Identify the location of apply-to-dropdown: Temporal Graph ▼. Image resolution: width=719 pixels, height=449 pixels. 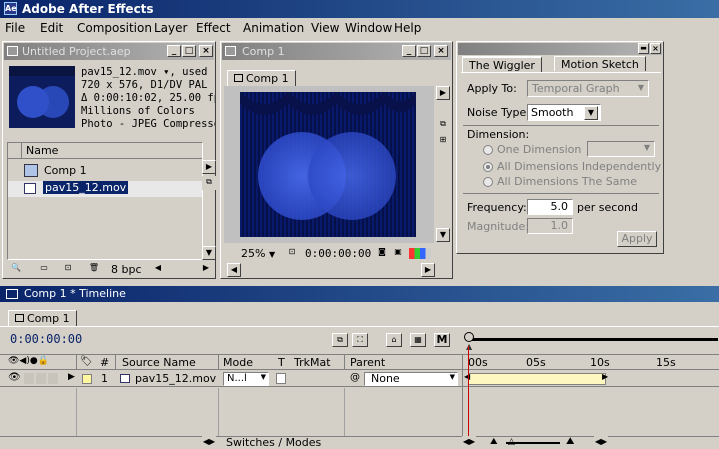
(588, 88).